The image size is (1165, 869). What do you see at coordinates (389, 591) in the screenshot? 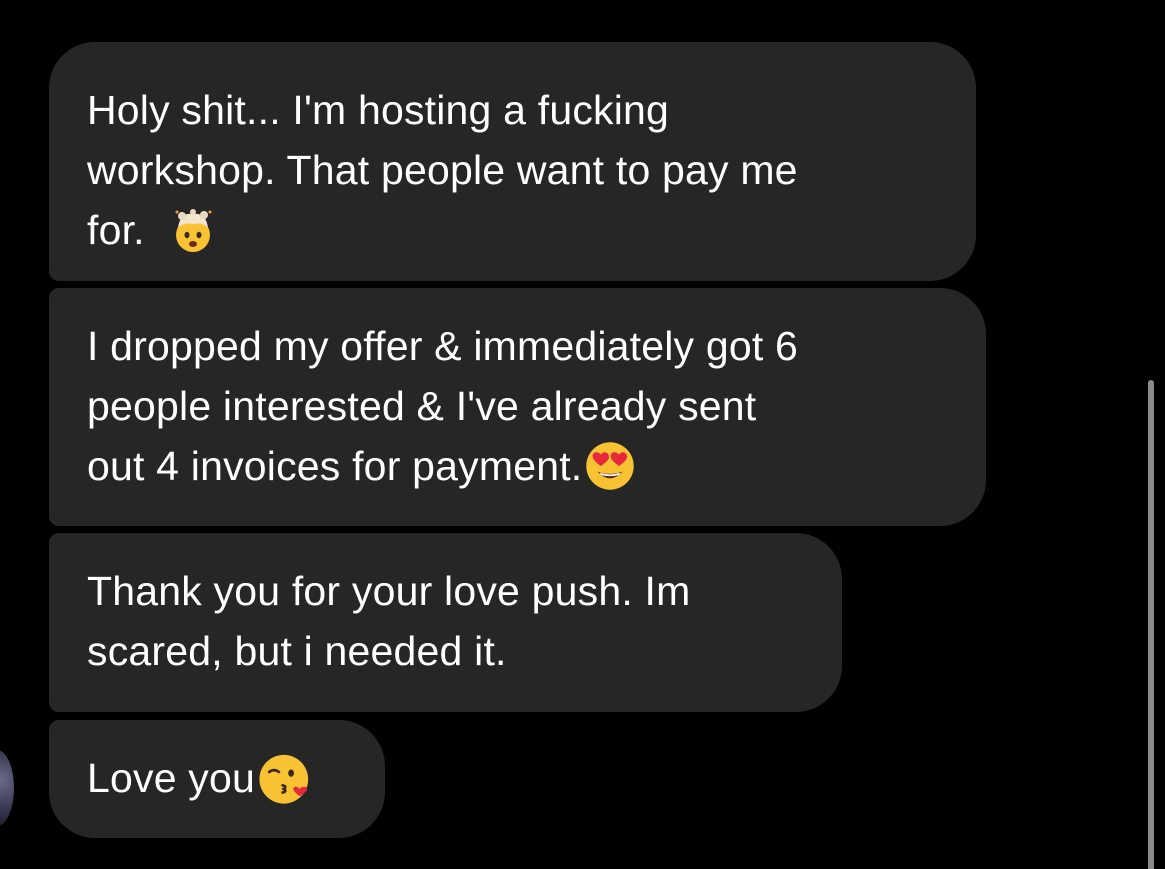
I see `message-text: Thank you for your love push. Im` at bounding box center [389, 591].